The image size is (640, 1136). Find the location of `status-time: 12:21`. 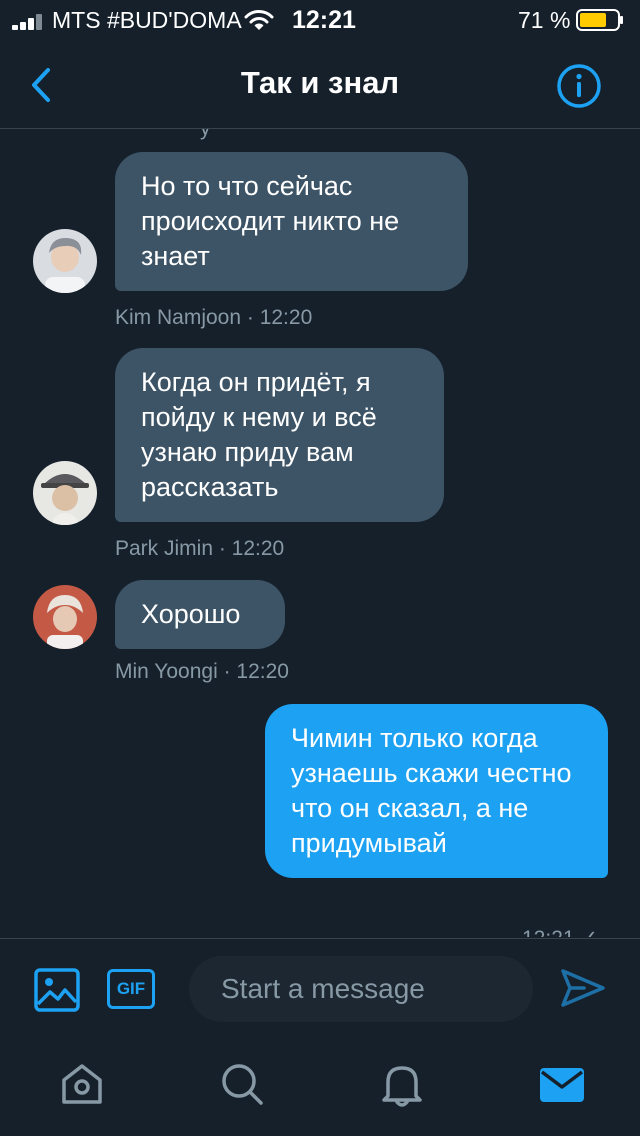

status-time: 12:21 is located at coordinates (324, 20).